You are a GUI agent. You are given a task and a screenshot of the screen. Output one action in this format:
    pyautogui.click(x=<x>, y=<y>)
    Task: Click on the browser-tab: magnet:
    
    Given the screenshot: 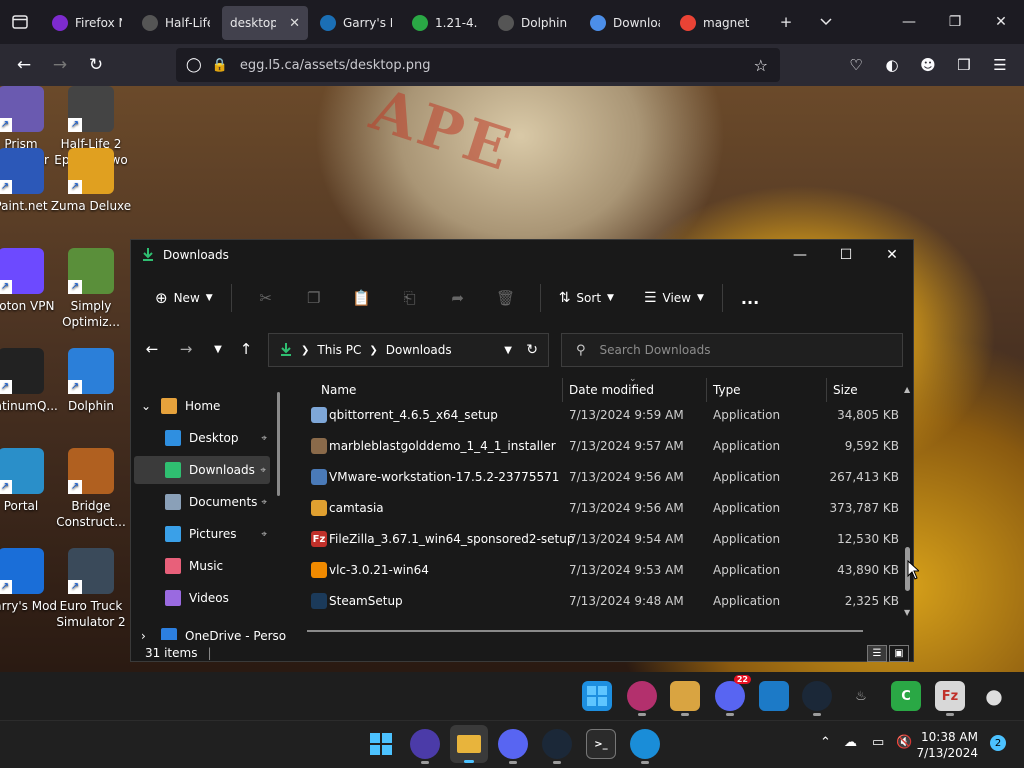 What is the action you would take?
    pyautogui.click(x=715, y=23)
    